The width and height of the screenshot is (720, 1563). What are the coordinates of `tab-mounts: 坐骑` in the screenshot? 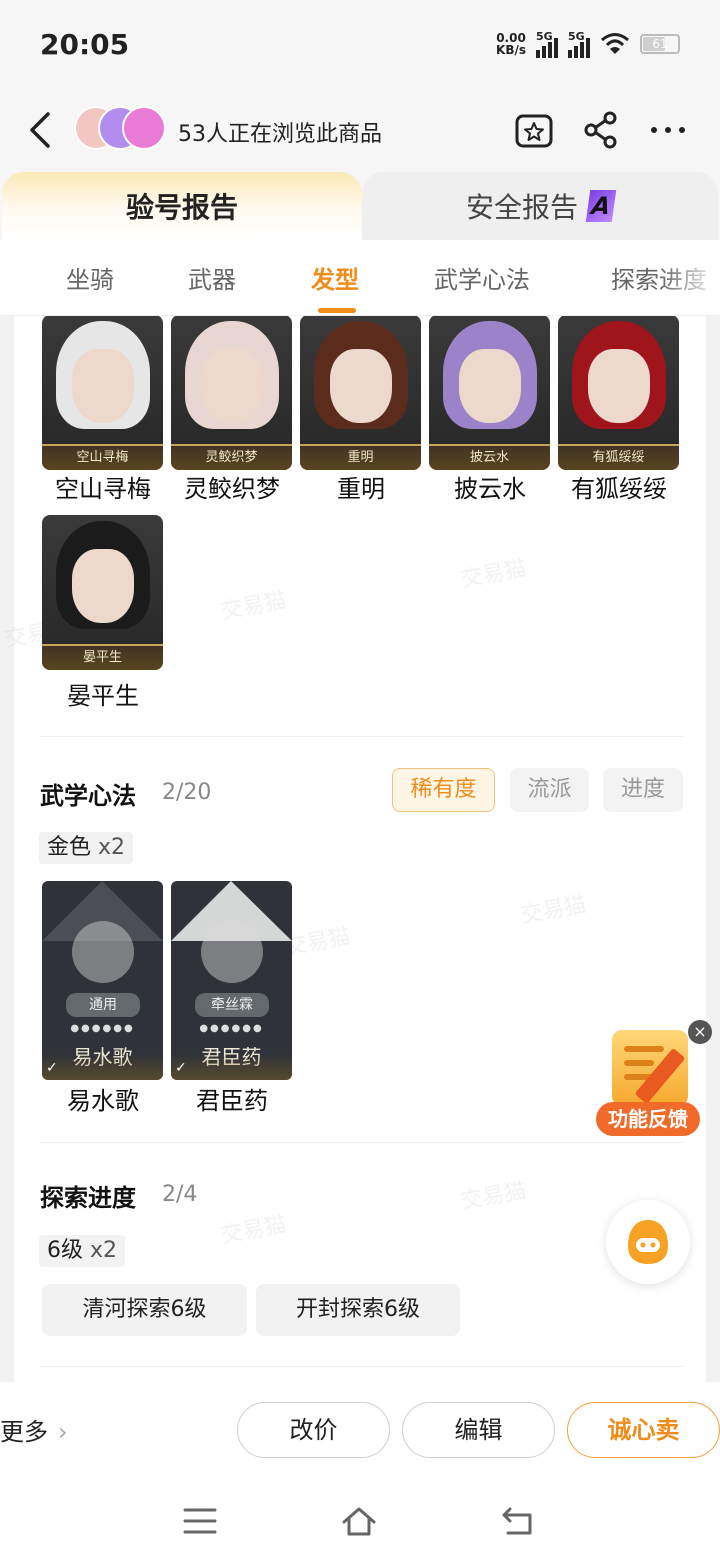 It's located at (90, 277).